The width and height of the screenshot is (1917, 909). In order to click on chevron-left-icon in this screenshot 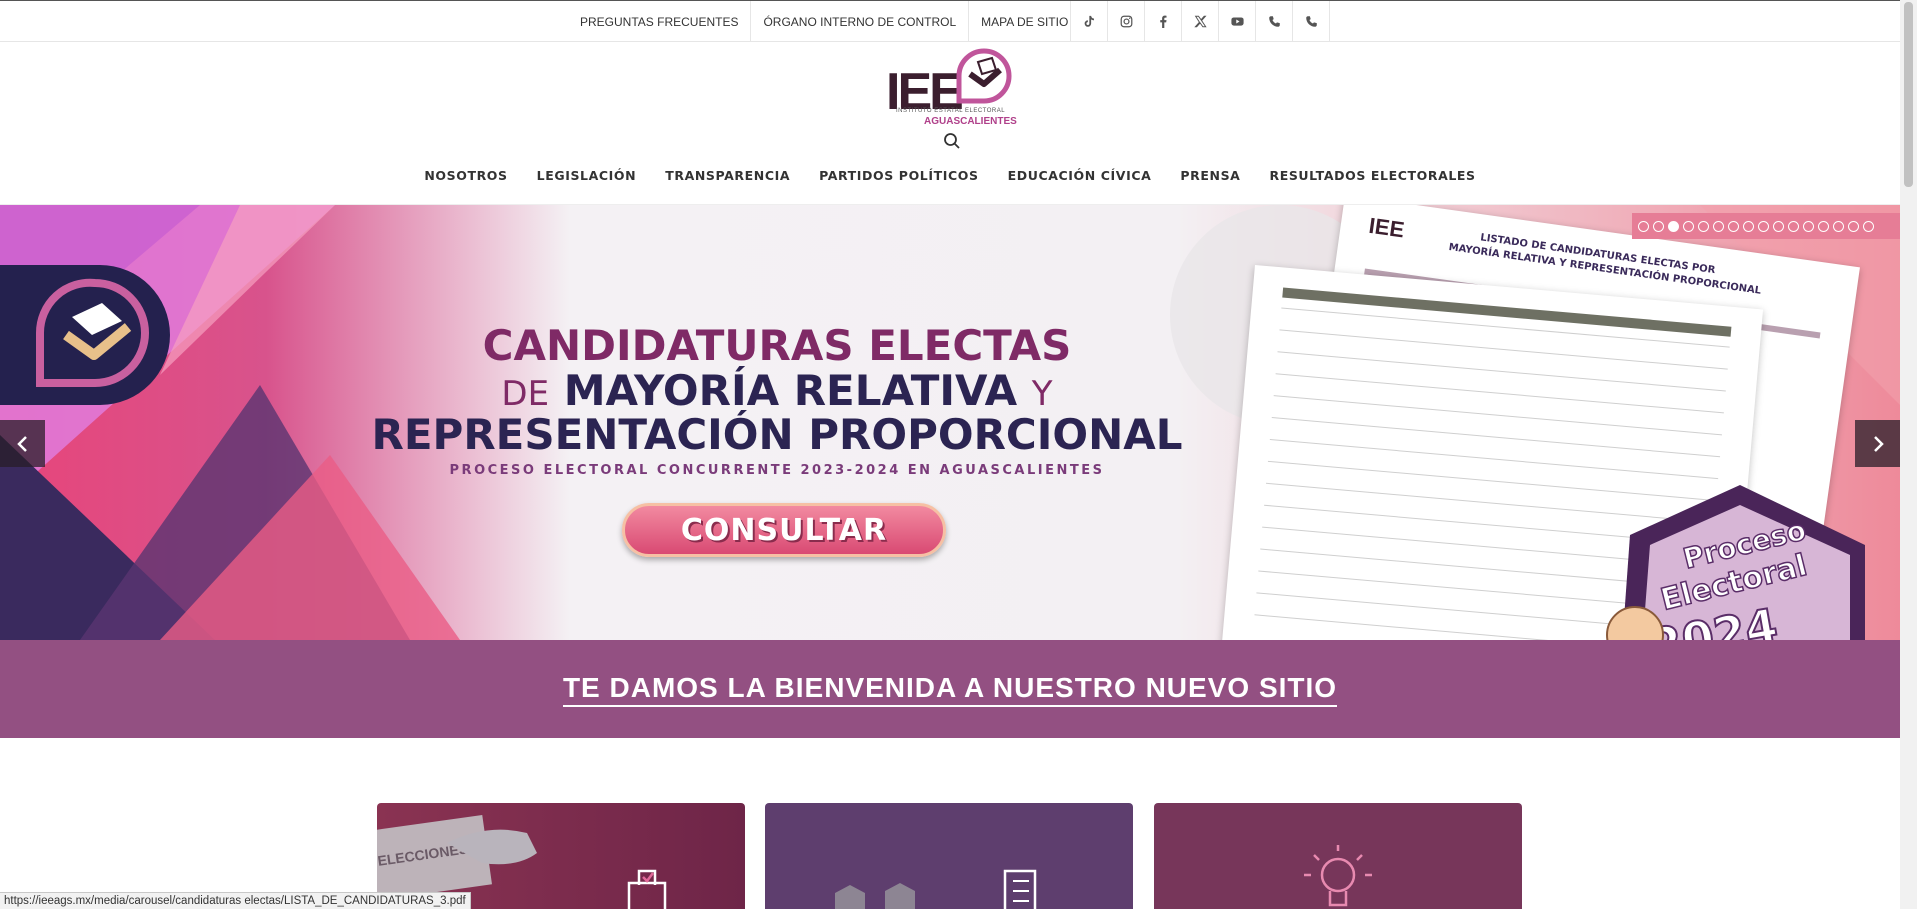, I will do `click(21, 443)`.